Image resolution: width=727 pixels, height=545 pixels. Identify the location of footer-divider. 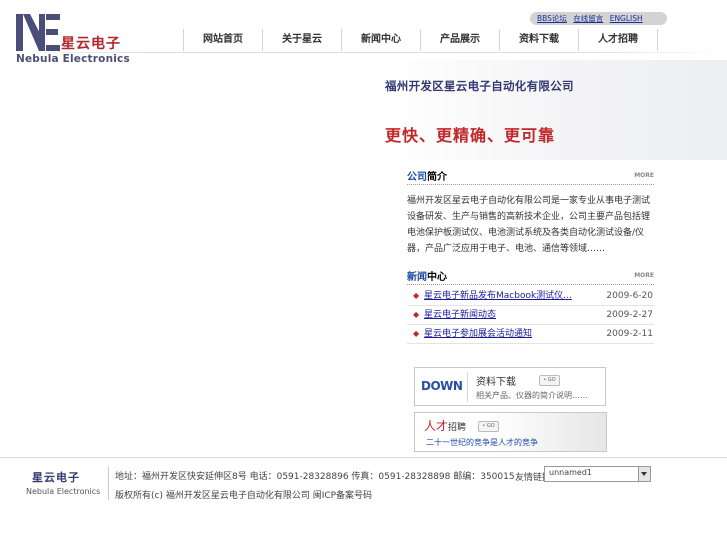
(363, 457).